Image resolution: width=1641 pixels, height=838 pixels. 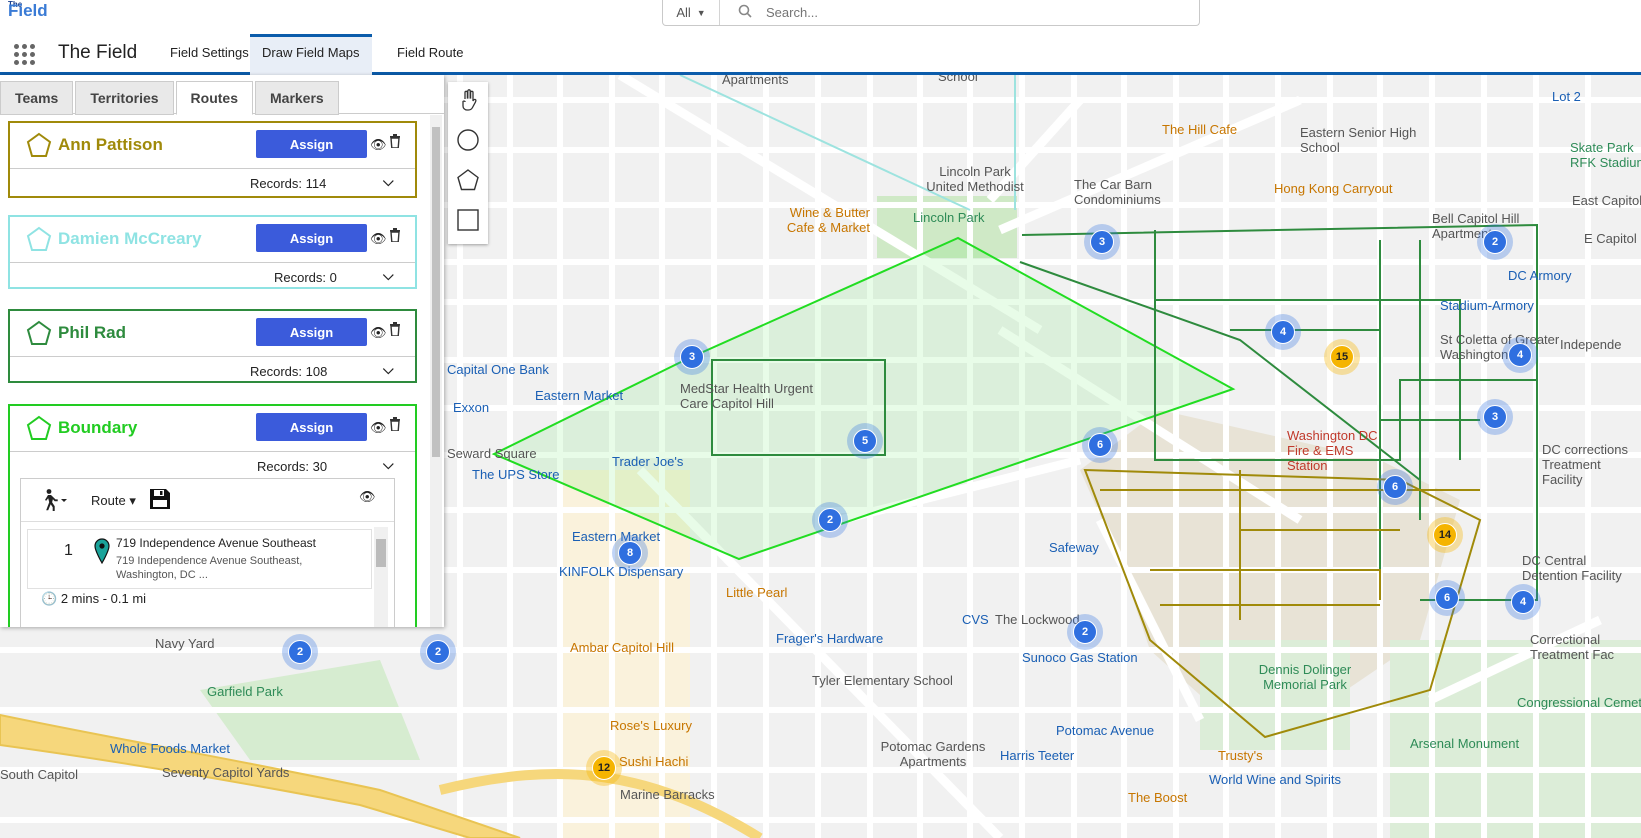 I want to click on cluster-count: 14, so click(x=1445, y=535).